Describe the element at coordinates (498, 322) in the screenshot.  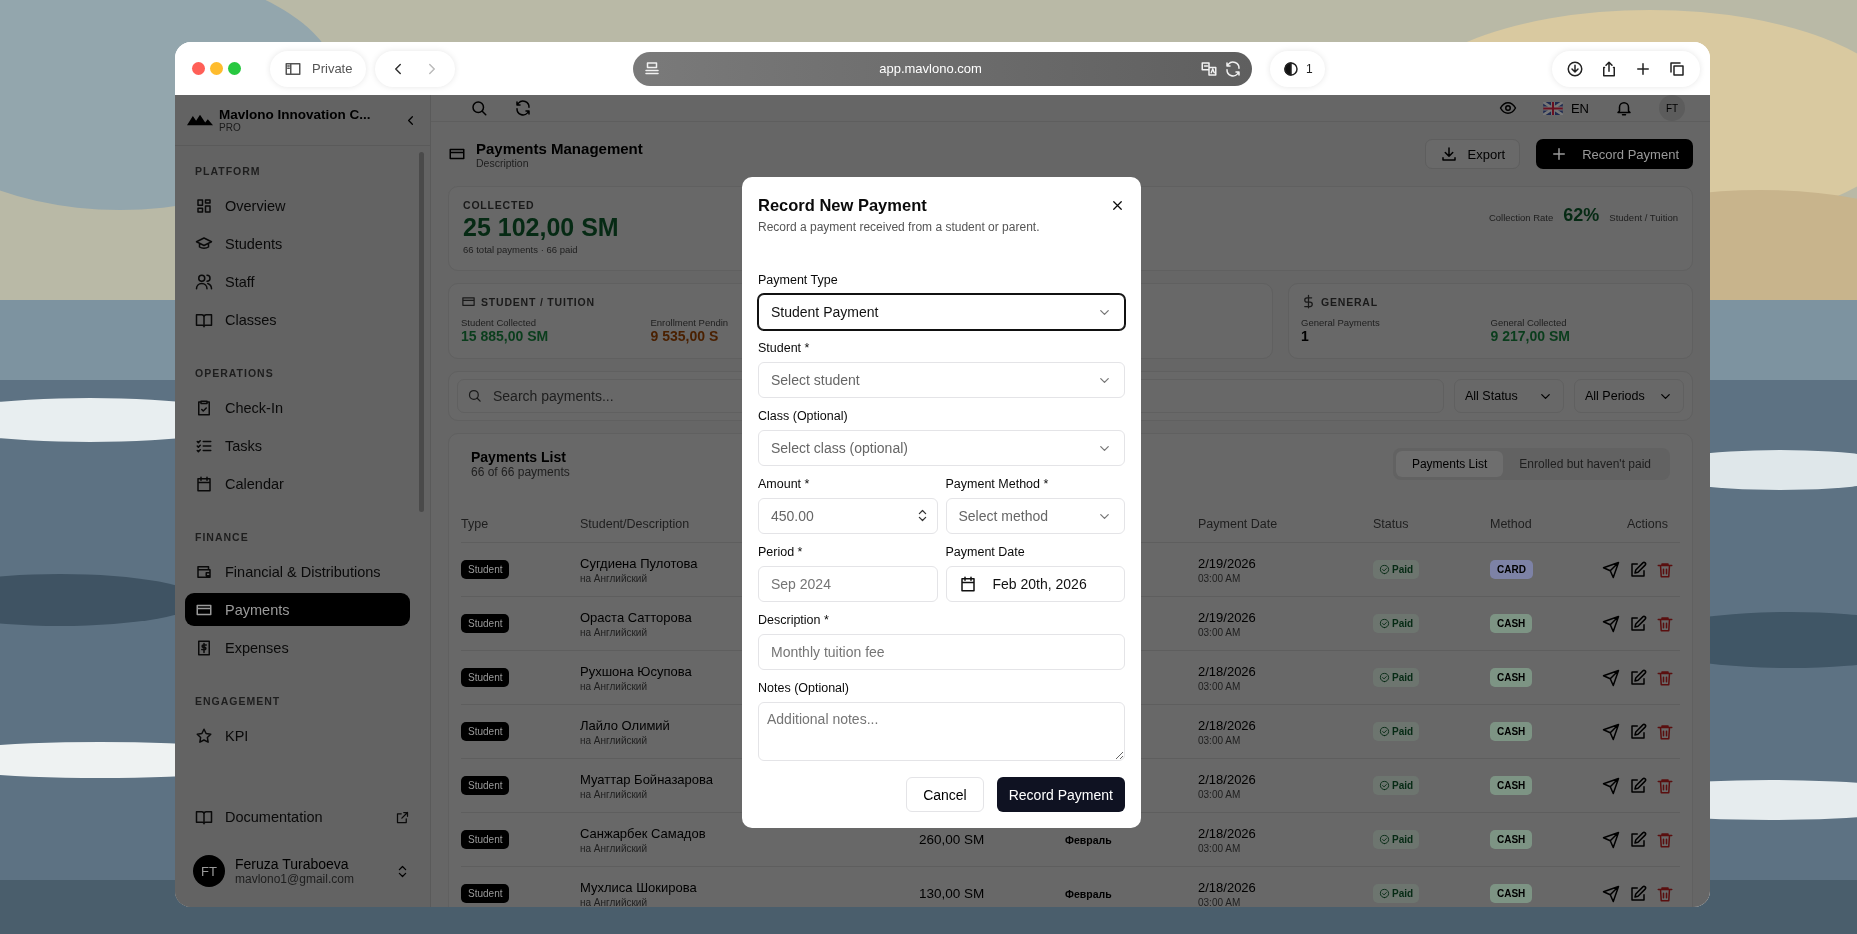
I see `stat-label: Student Collected` at that location.